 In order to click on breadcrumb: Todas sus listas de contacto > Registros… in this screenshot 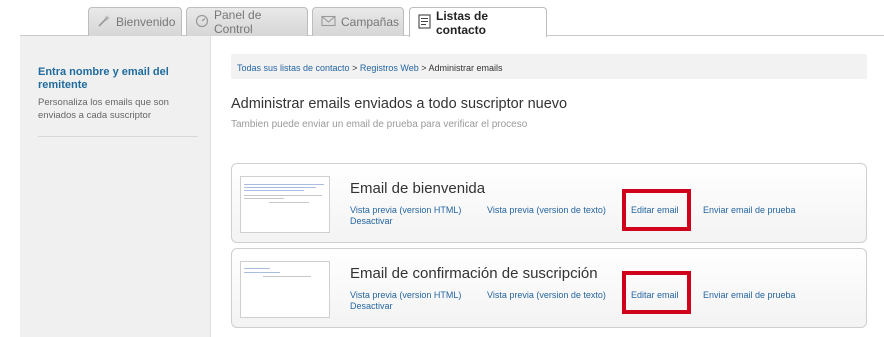, I will do `click(549, 66)`.